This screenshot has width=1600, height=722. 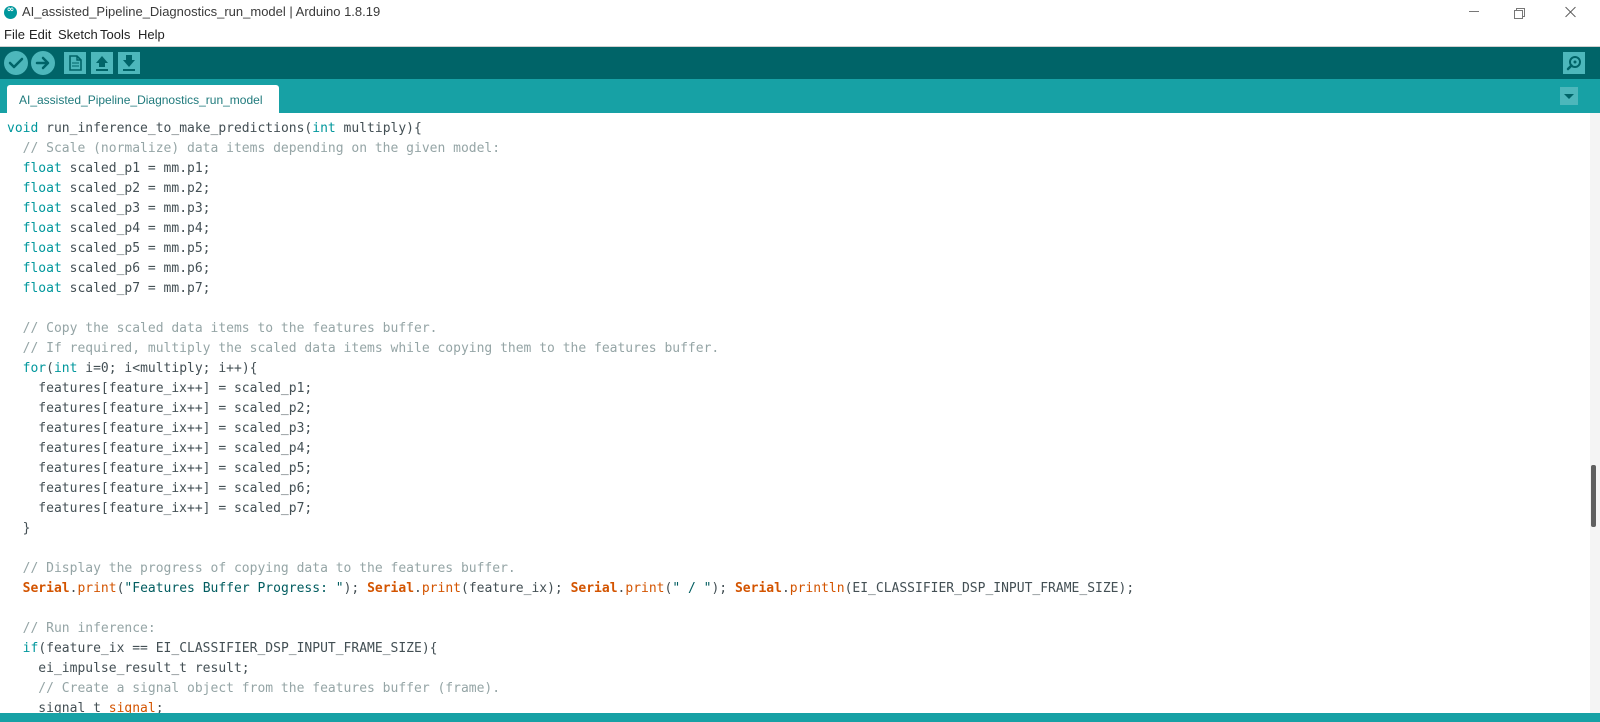 What do you see at coordinates (570, 289) in the screenshot?
I see `code-line: float scaled_p7 = mm.p7;` at bounding box center [570, 289].